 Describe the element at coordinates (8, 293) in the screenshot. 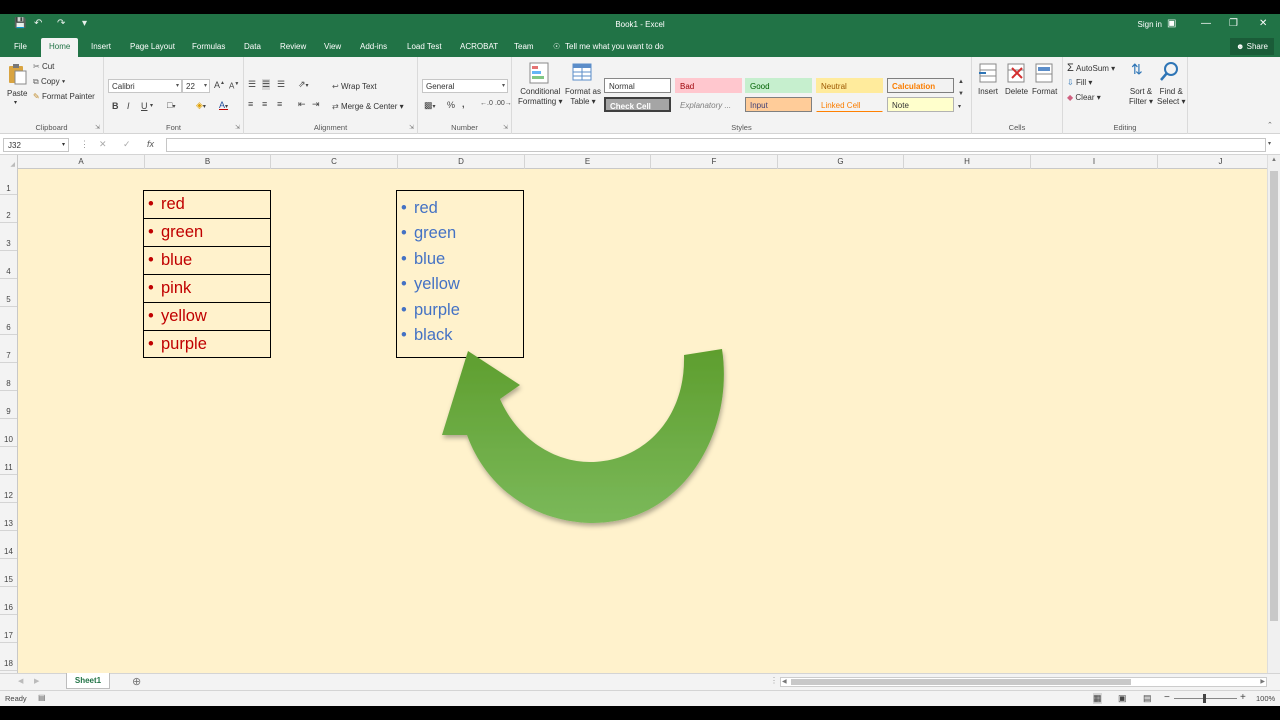

I see `row-header: 5` at that location.